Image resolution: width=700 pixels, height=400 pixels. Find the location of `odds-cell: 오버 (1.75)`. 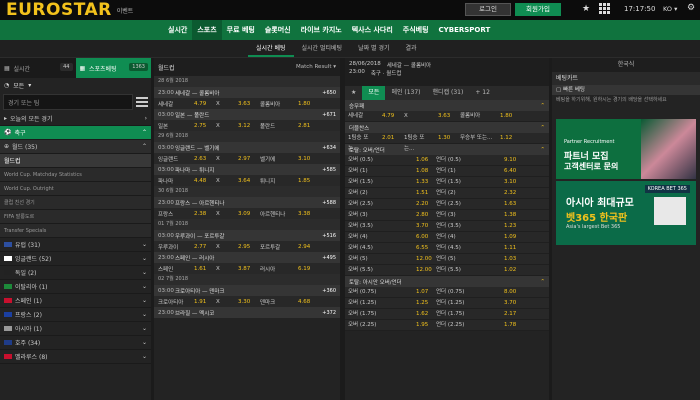

odds-cell: 오버 (1.75) is located at coordinates (379, 314).